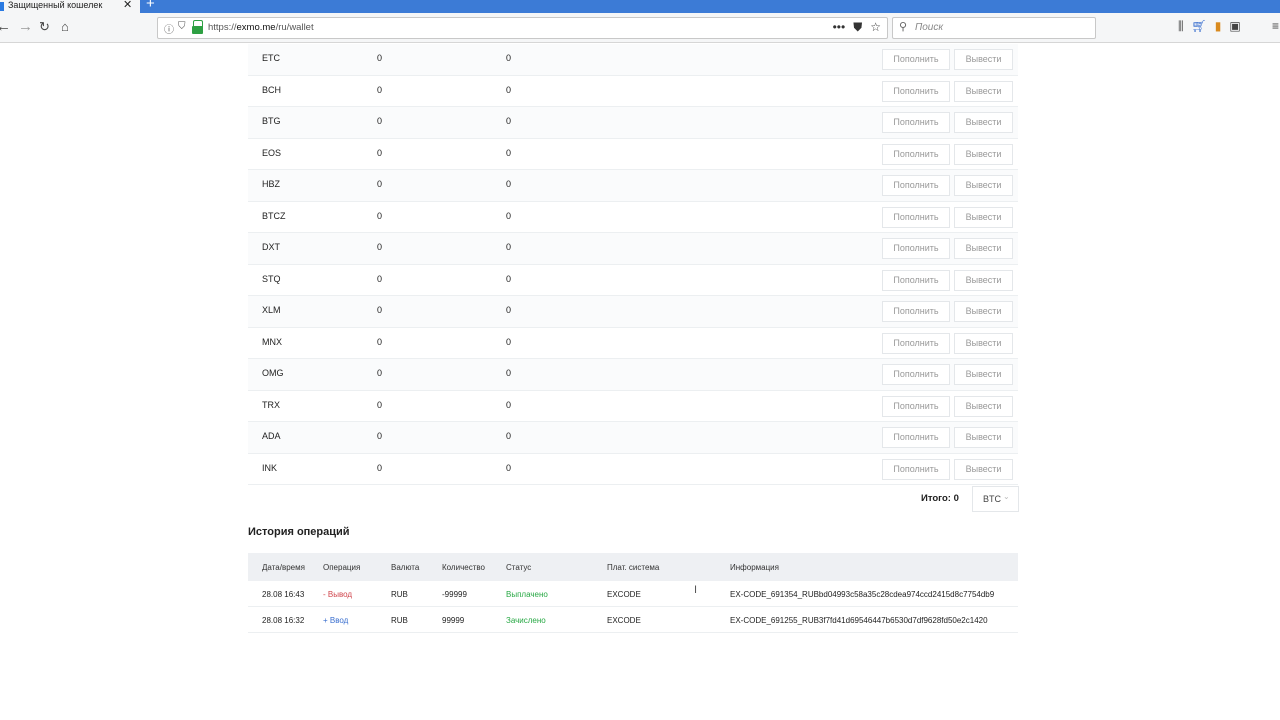  What do you see at coordinates (1275, 26) in the screenshot?
I see `menu-icon: ≡` at bounding box center [1275, 26].